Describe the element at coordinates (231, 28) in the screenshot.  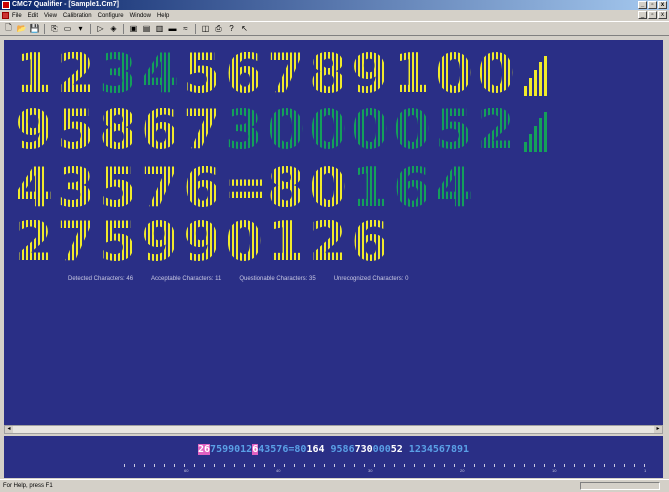
I see `help-icon: ?` at that location.